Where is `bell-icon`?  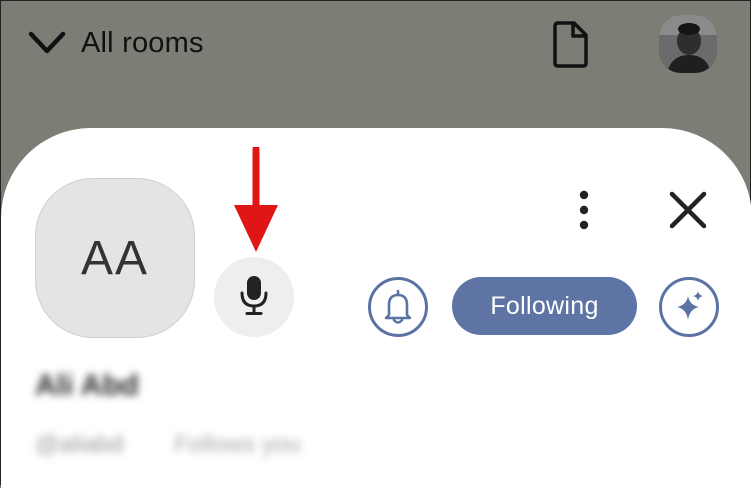 bell-icon is located at coordinates (398, 306).